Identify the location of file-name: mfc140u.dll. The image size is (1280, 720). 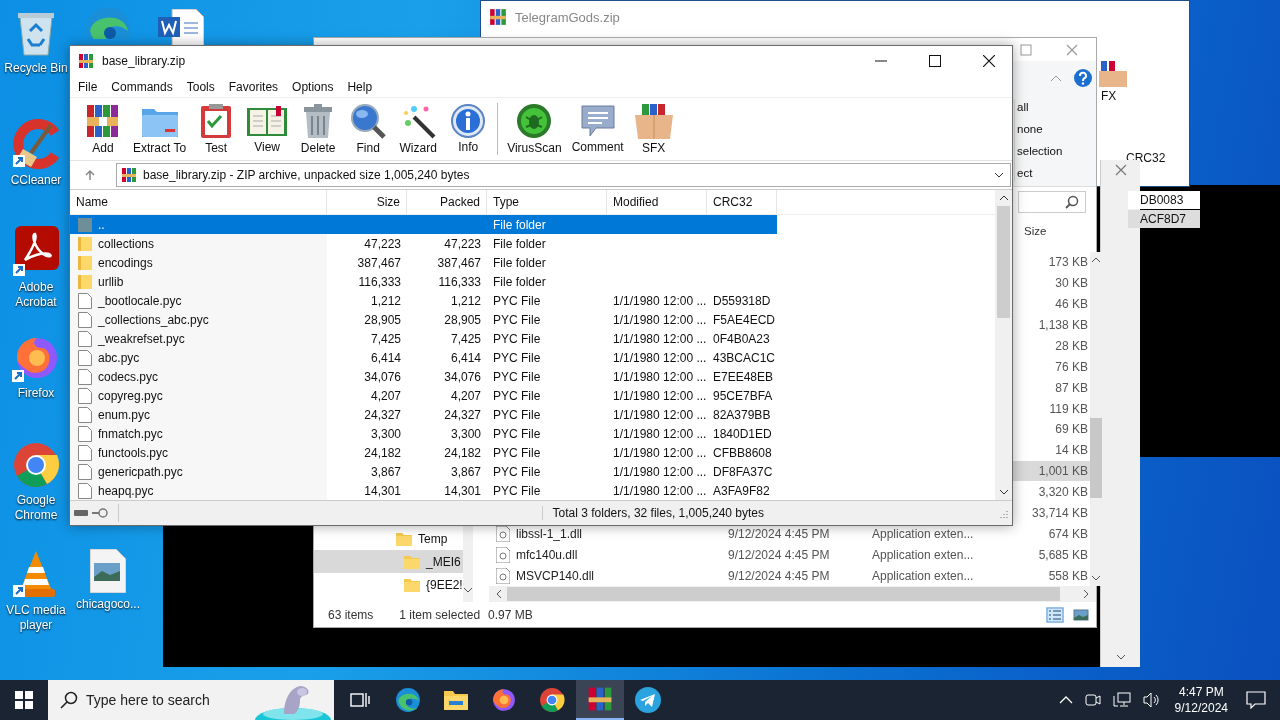
(547, 554).